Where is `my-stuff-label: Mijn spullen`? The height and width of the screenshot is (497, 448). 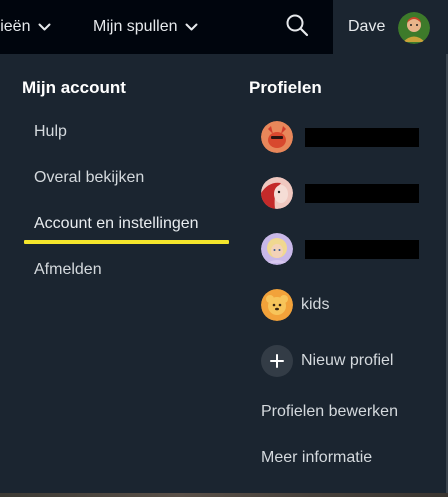
my-stuff-label: Mijn spullen is located at coordinates (135, 26).